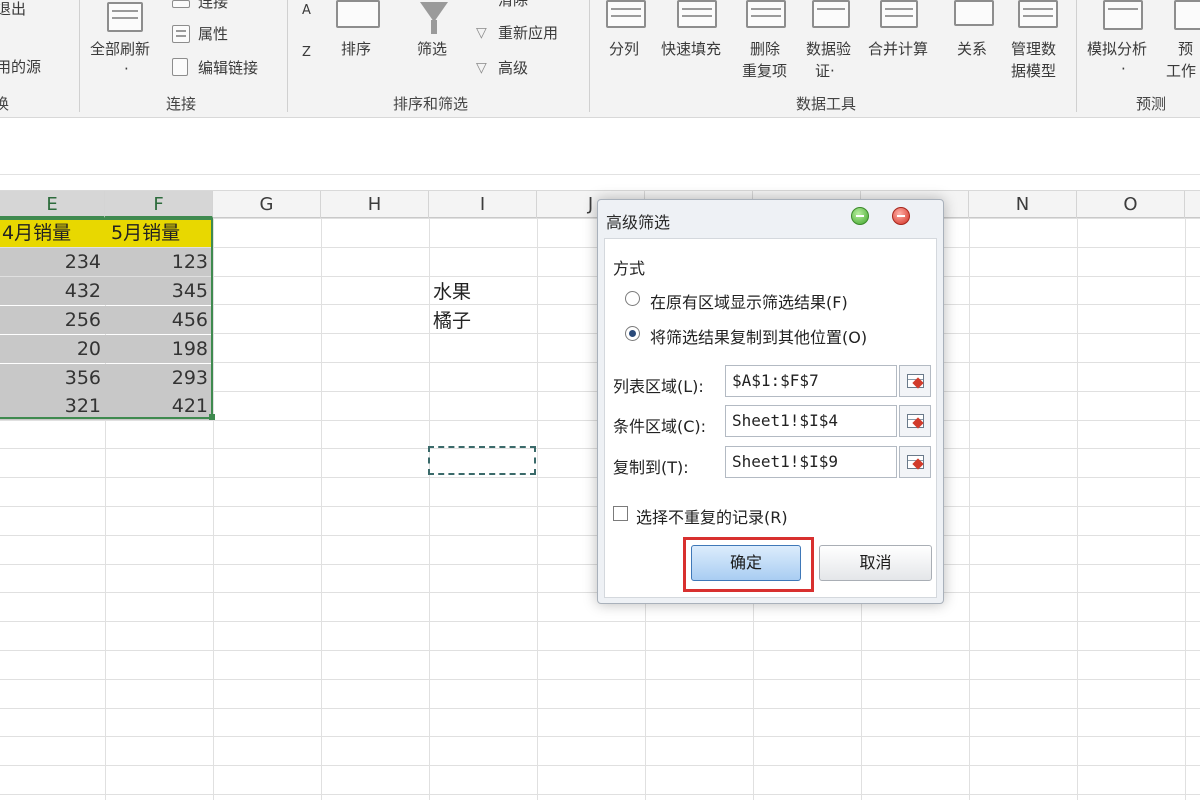 The width and height of the screenshot is (1200, 800). Describe the element at coordinates (626, 14) in the screenshot. I see `text-to-columns-icon` at that location.